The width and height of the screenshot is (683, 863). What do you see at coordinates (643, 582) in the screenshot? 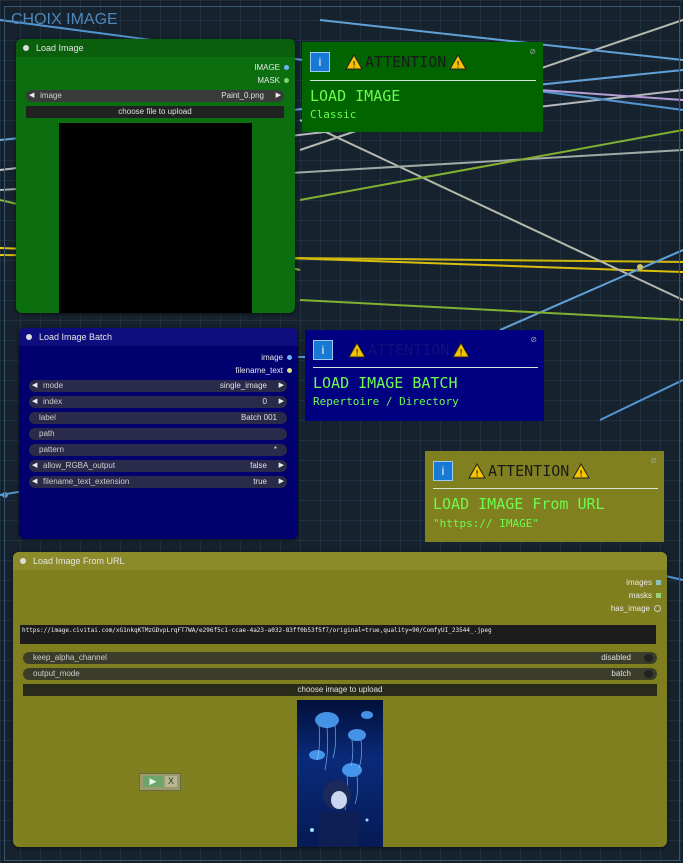
I see `output-images: images` at bounding box center [643, 582].